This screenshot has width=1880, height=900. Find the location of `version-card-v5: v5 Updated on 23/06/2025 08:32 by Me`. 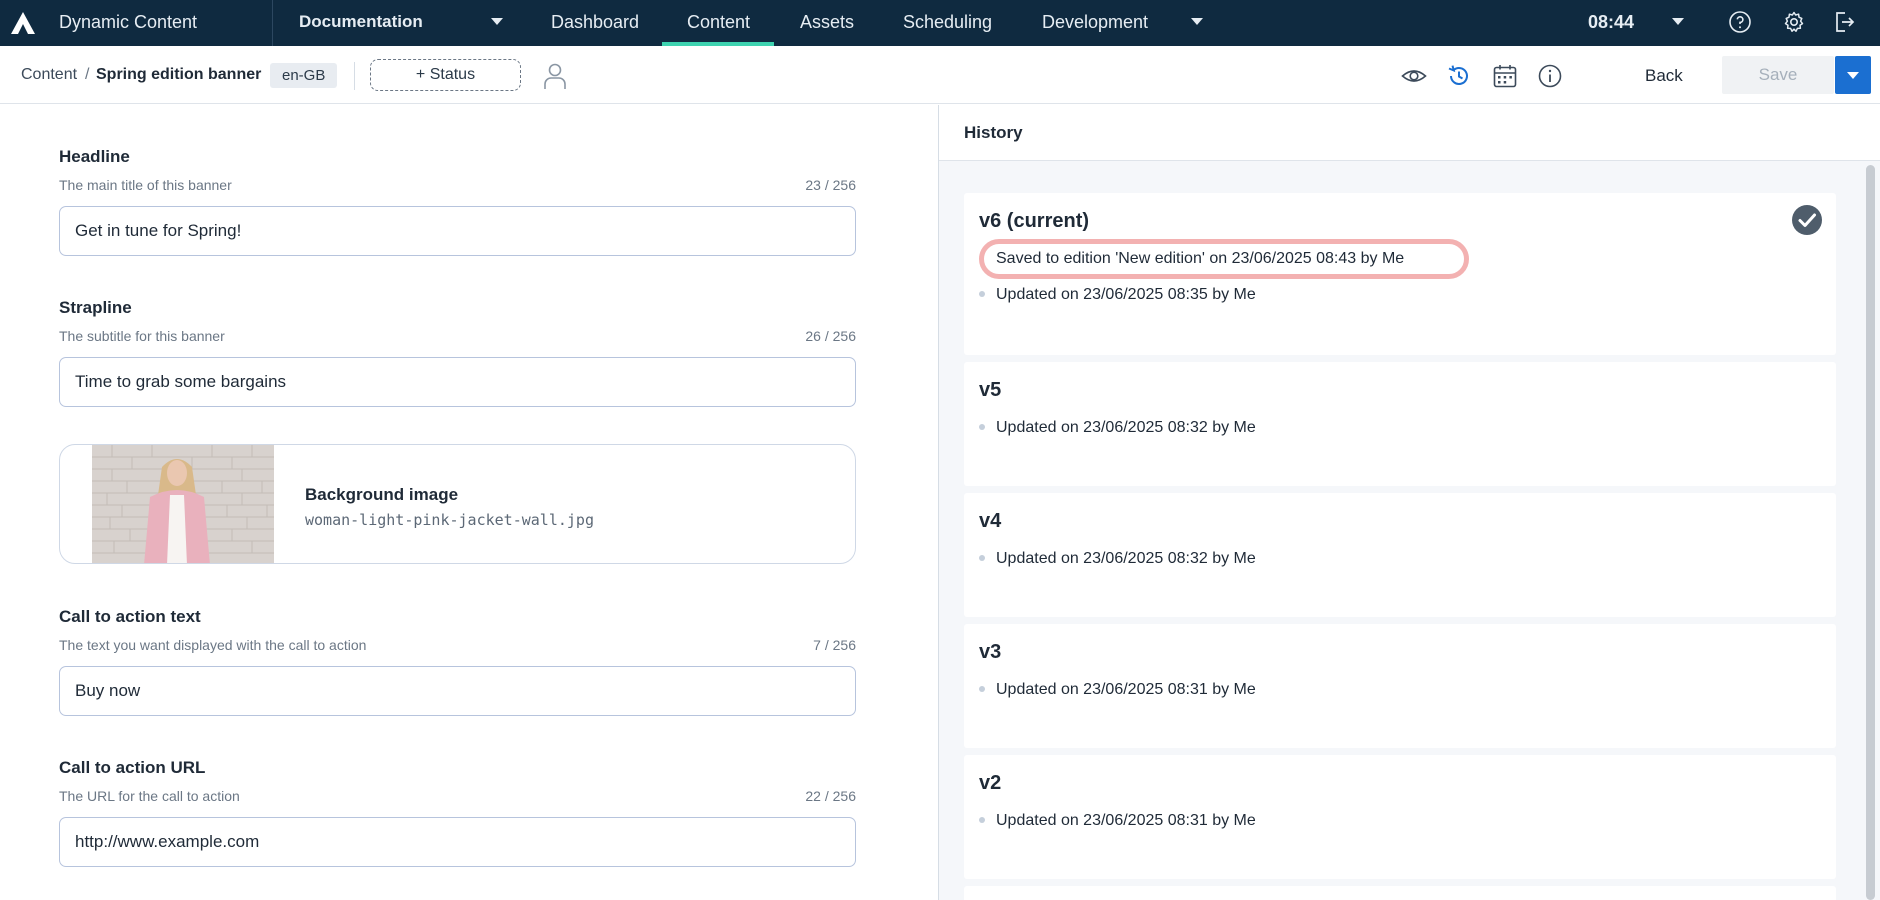

version-card-v5: v5 Updated on 23/06/2025 08:32 by Me is located at coordinates (1400, 424).